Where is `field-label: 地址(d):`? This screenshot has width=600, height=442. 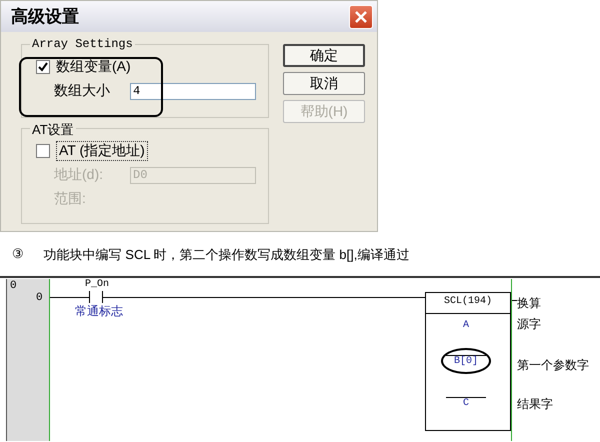
field-label: 地址(d): is located at coordinates (79, 175).